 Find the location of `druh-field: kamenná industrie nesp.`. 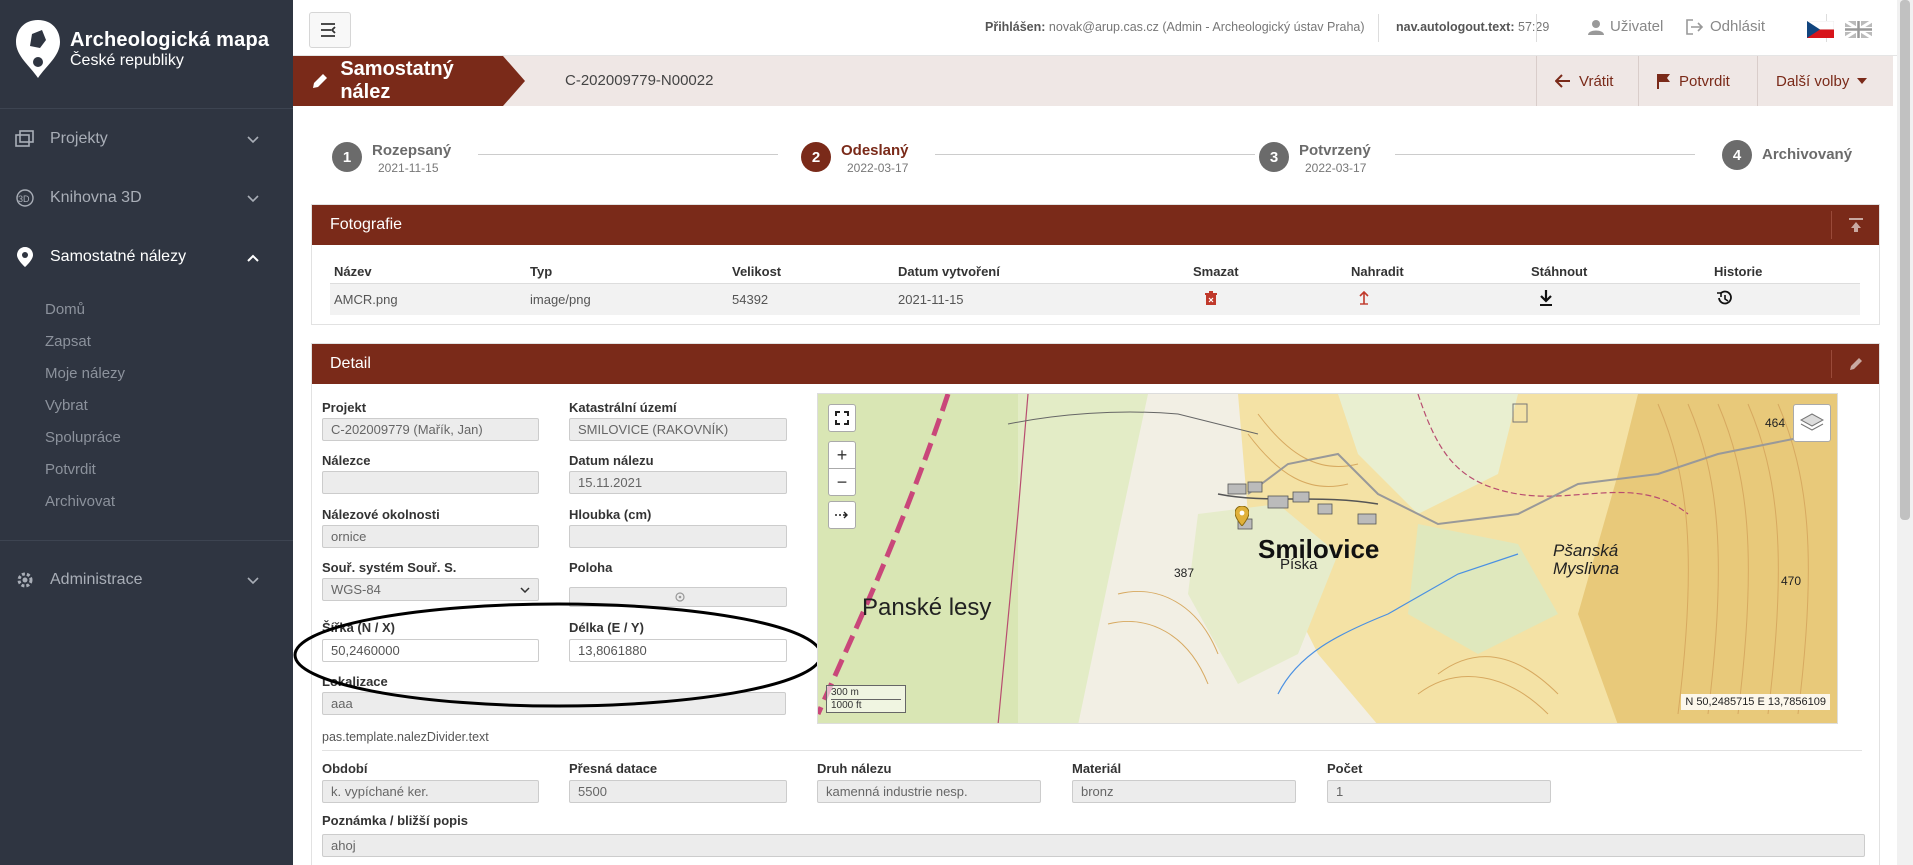

druh-field: kamenná industrie nesp. is located at coordinates (929, 791).